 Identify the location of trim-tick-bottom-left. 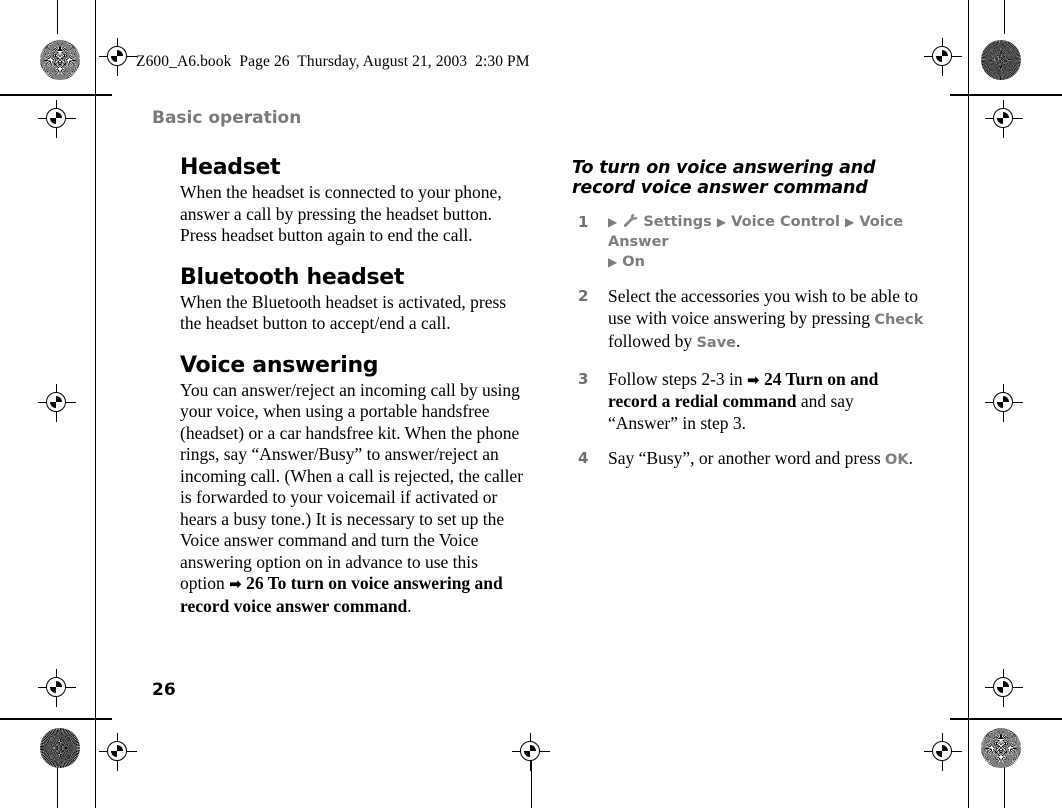
(57, 784).